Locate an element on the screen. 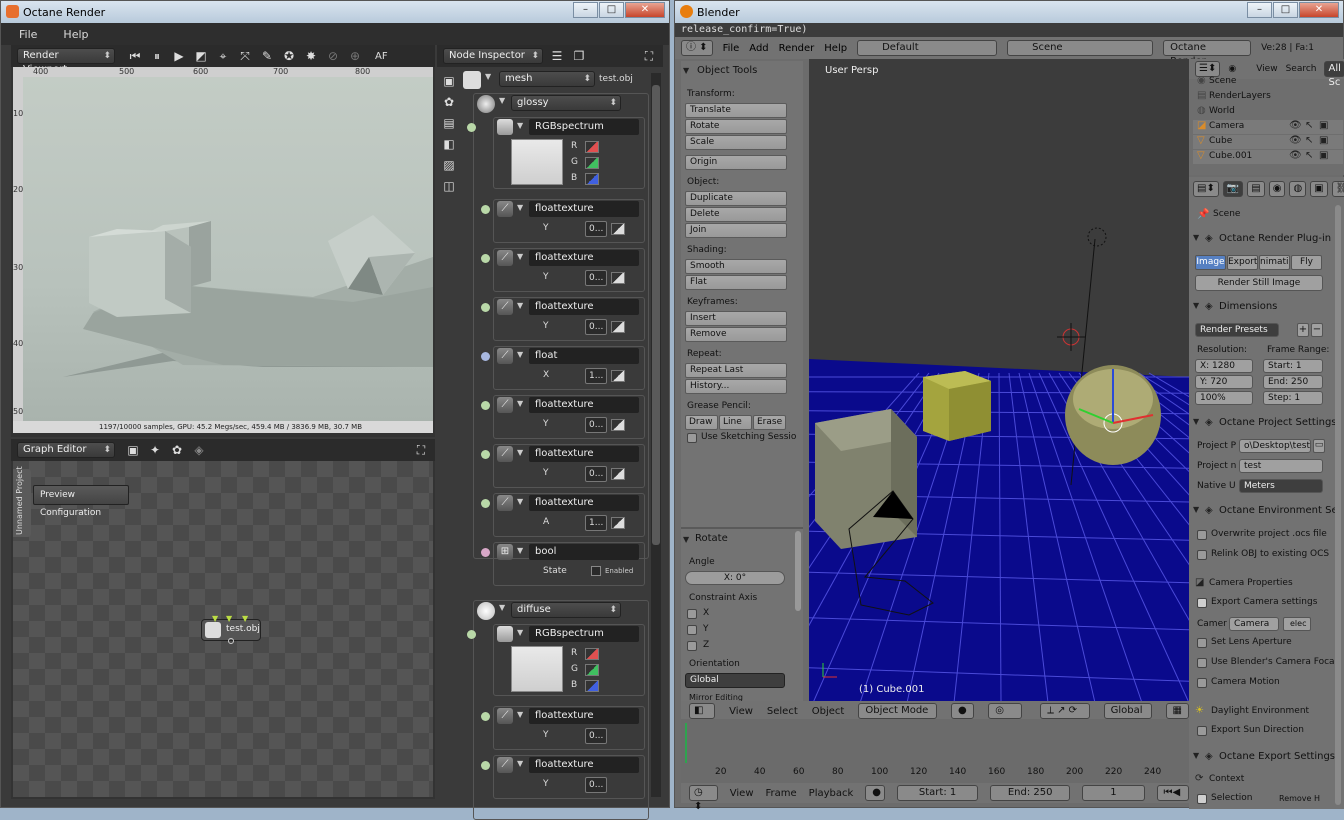 This screenshot has height=820, width=1344. outliner-row: ◪ Camera 👁 ↖ ▣ is located at coordinates (1268, 127).